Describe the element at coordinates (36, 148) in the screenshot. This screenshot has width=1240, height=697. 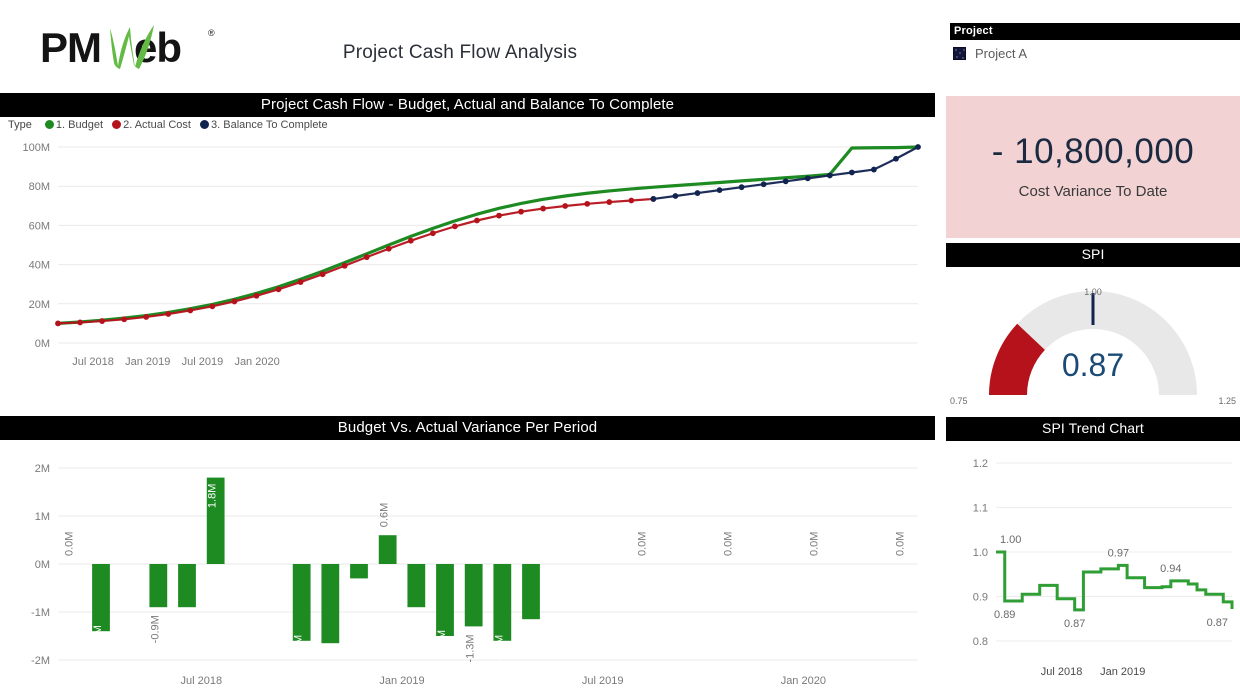
I see `svg-text: 100M` at that location.